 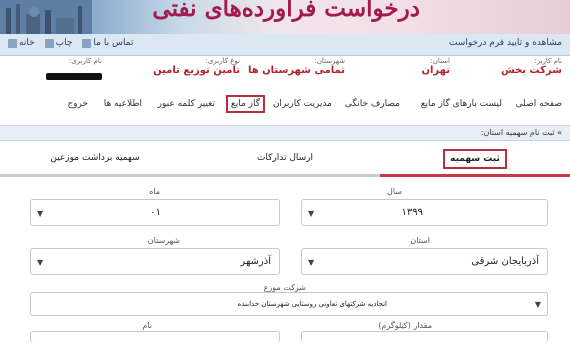 What do you see at coordinates (372, 104) in the screenshot?
I see `nav-item-household: مصارف خانگی` at bounding box center [372, 104].